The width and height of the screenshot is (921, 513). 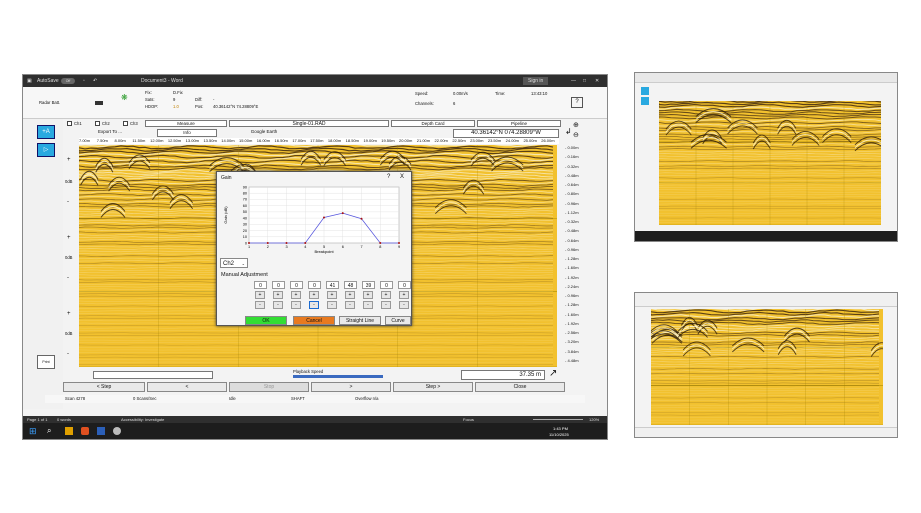 I want to click on focus-button: Focus, so click(x=468, y=419).